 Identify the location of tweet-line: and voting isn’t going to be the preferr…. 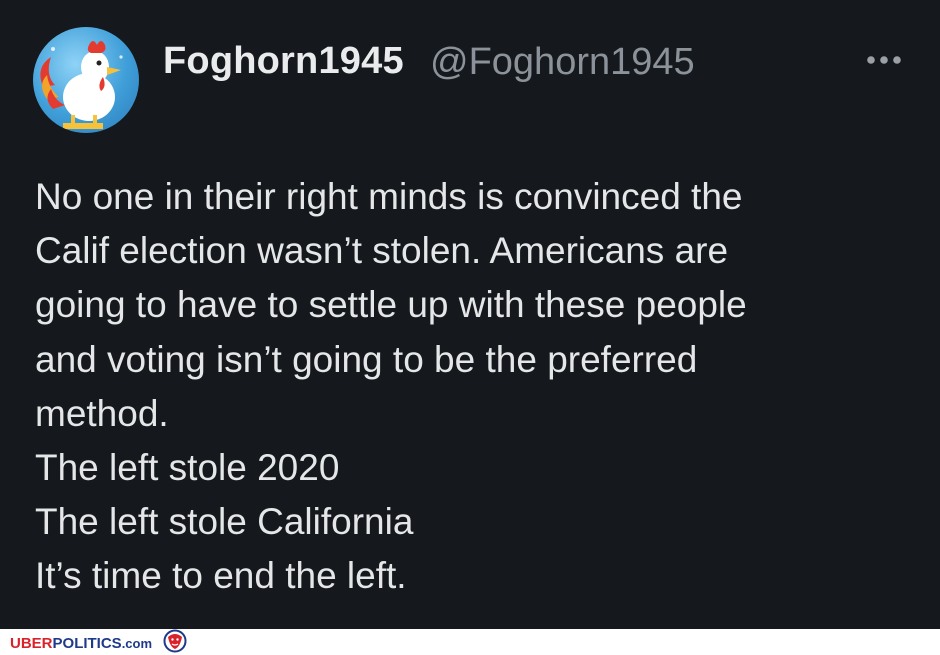
(366, 359).